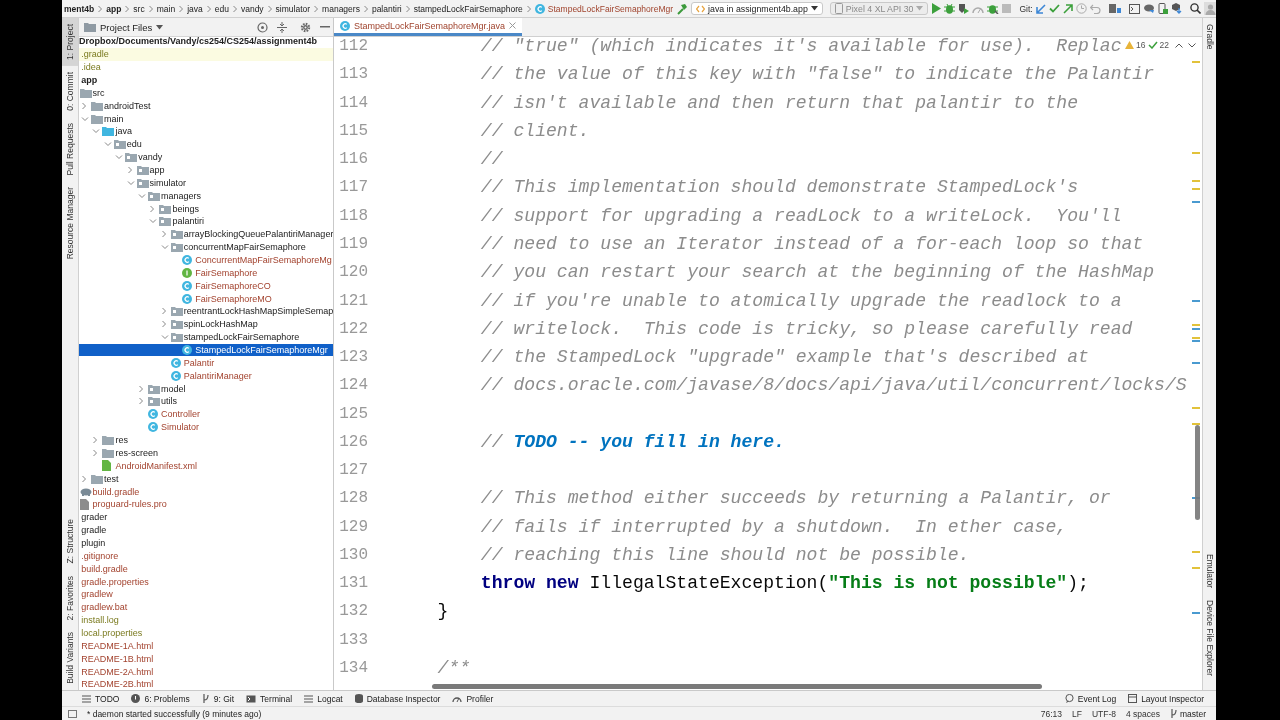 This screenshot has width=1280, height=720. I want to click on tree-item: grader, so click(206, 517).